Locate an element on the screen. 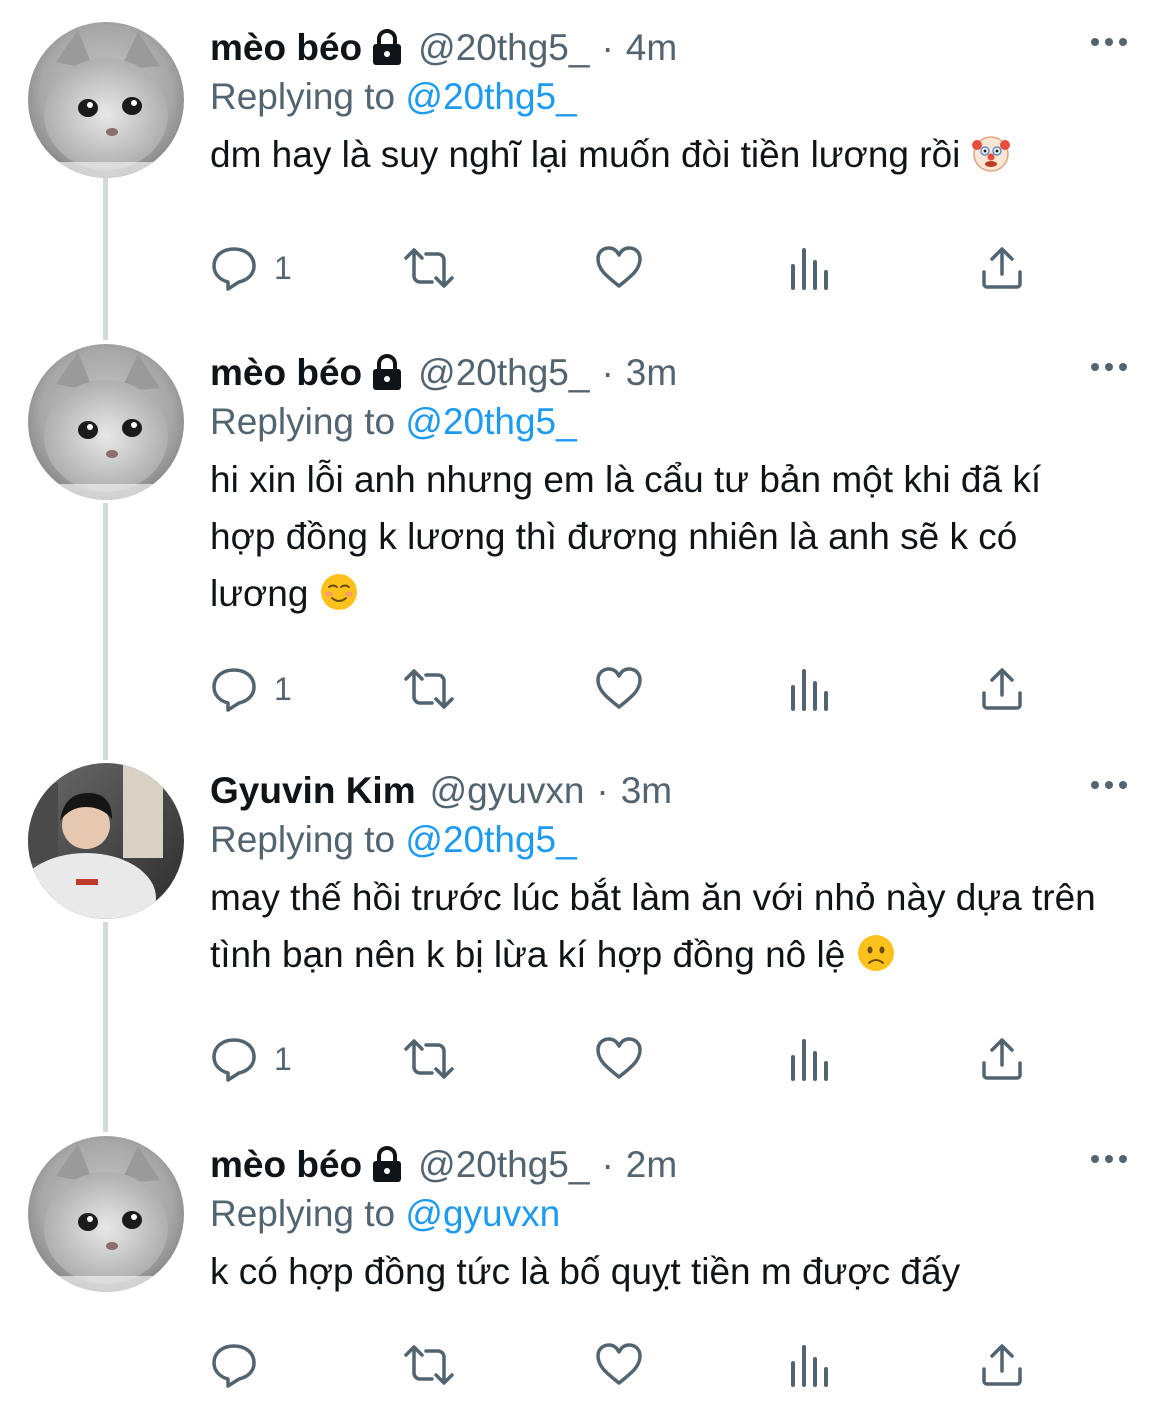  smiling-face-icon is located at coordinates (338, 592).